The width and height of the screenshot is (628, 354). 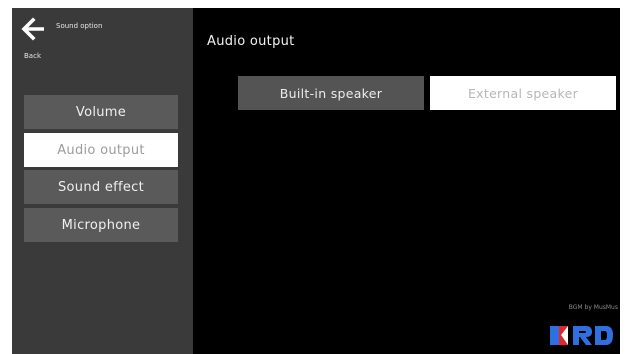 I want to click on external-speaker-button: External speaker, so click(x=523, y=93).